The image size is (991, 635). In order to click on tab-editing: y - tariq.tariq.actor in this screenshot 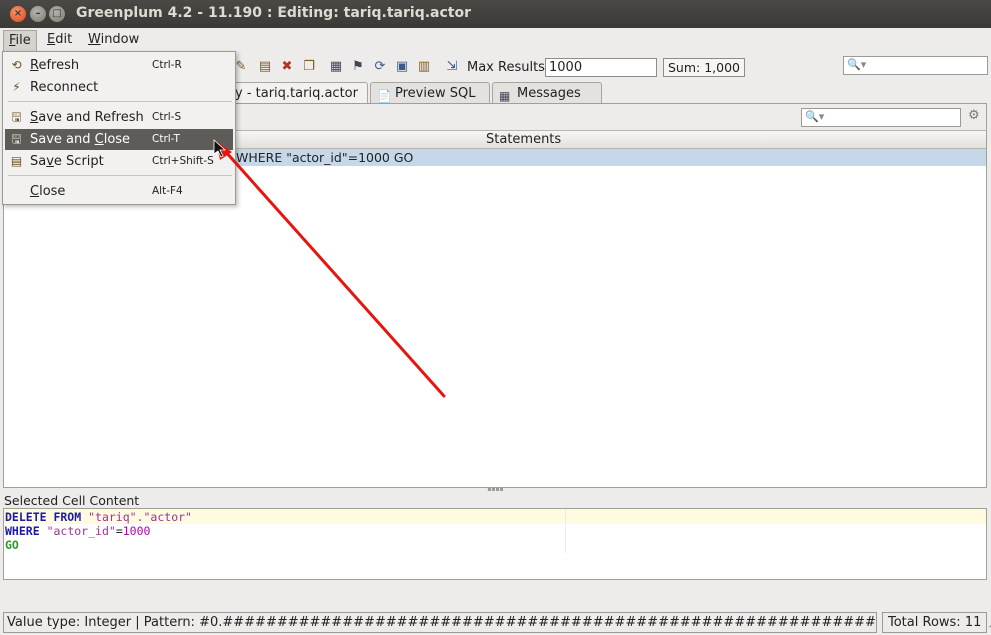, I will do `click(297, 92)`.